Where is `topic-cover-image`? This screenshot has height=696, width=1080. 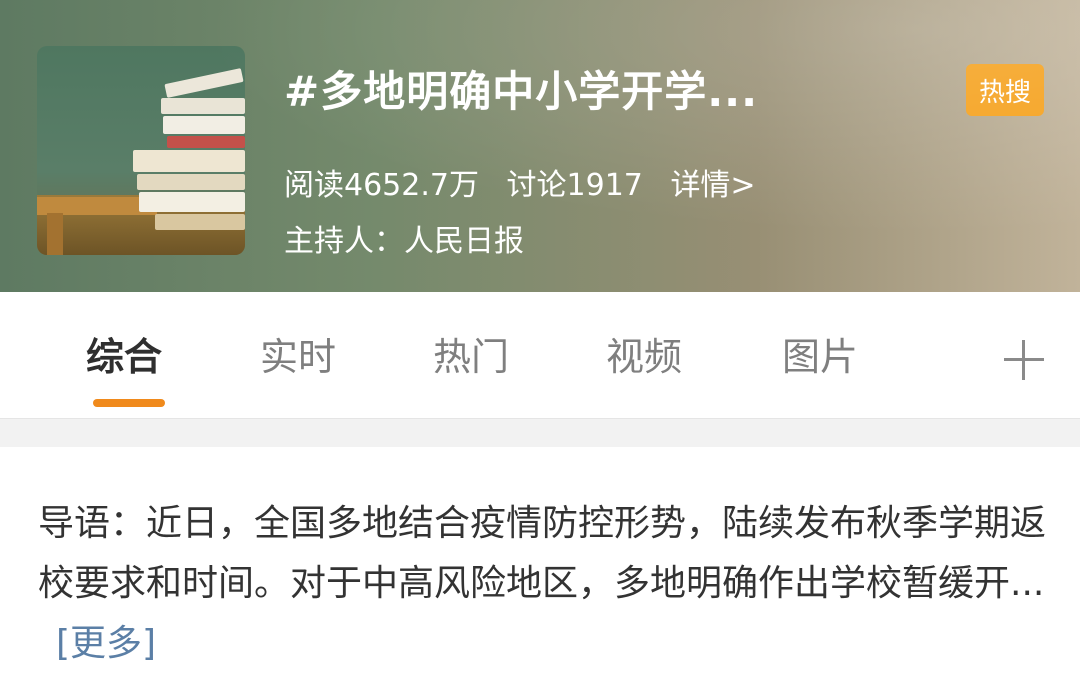 topic-cover-image is located at coordinates (141, 150).